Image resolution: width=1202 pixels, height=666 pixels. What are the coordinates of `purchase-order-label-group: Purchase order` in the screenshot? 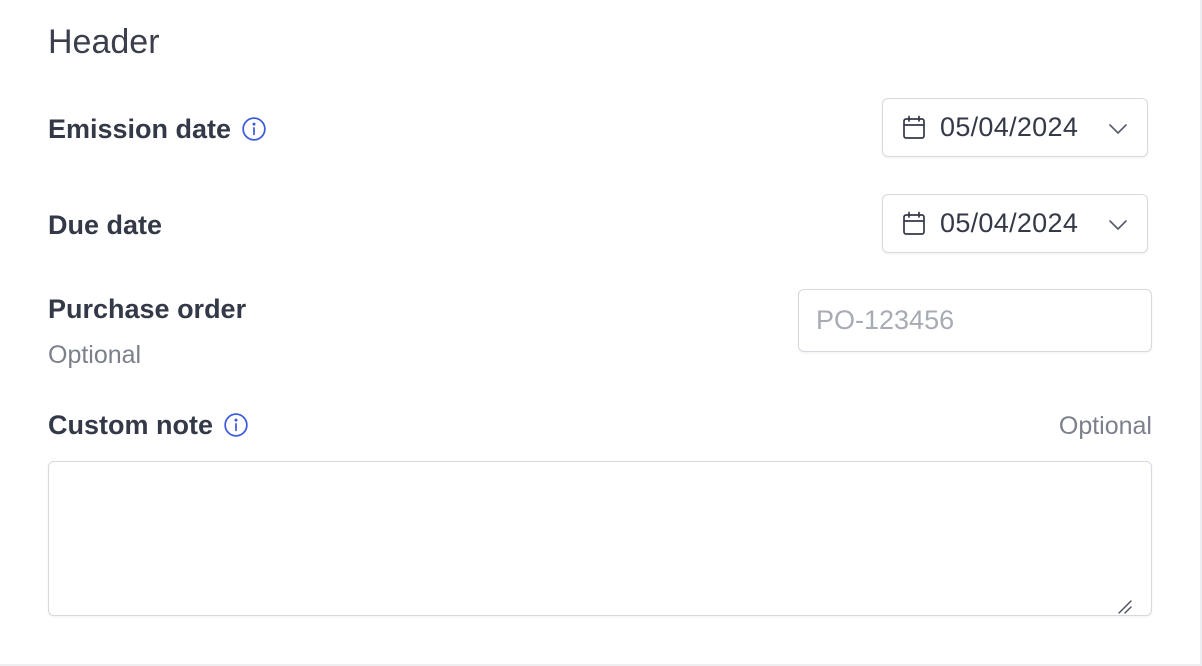 It's located at (147, 309).